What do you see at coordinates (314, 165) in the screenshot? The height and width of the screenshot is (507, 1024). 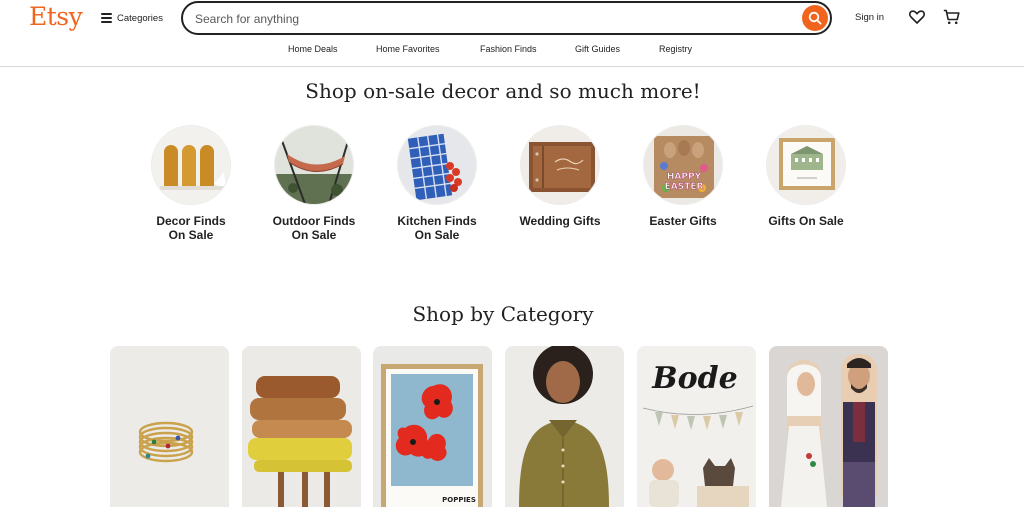 I see `outdoor-finds-image` at bounding box center [314, 165].